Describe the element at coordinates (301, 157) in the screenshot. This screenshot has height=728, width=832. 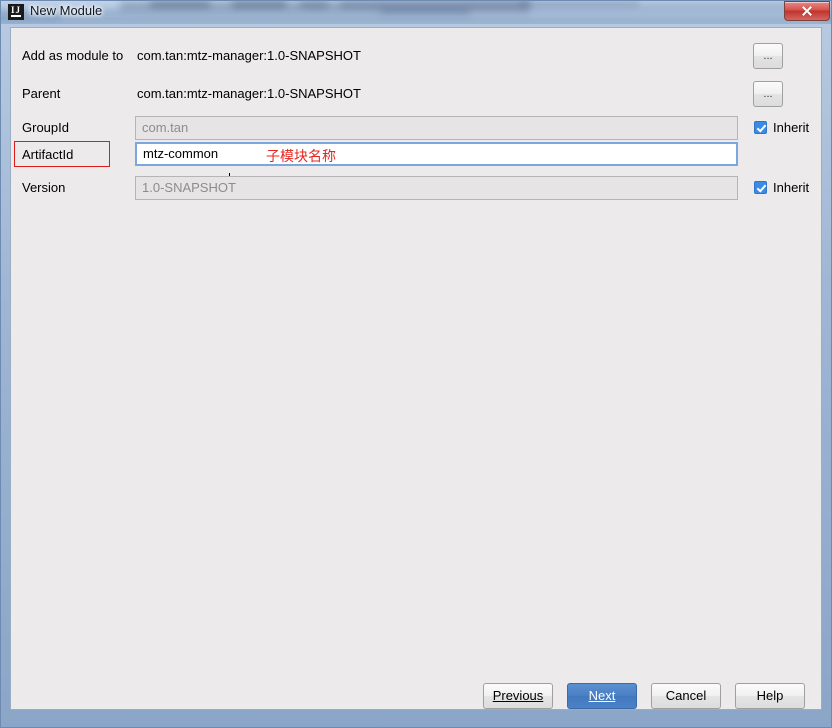
I see `artifactid-annotation-note: 子模块名称` at that location.